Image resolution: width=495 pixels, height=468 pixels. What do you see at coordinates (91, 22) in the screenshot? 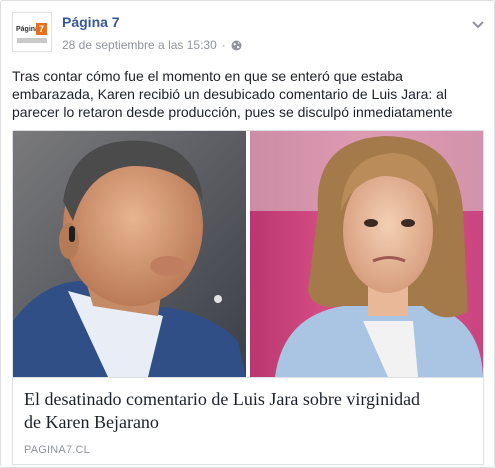
I see `page-name-link: Página 7` at bounding box center [91, 22].